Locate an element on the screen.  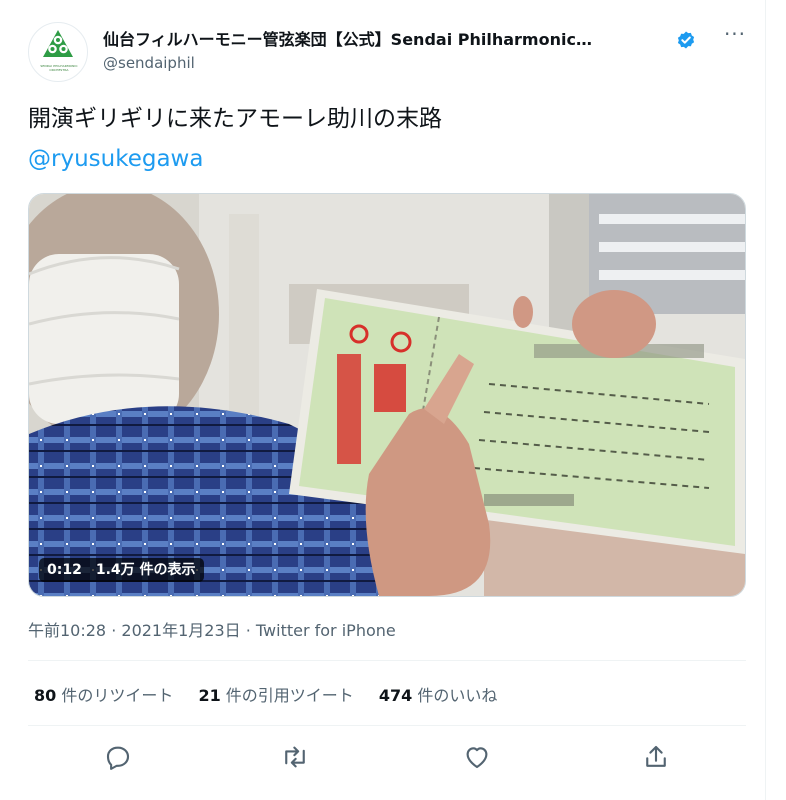
verified-badge-icon is located at coordinates (686, 40).